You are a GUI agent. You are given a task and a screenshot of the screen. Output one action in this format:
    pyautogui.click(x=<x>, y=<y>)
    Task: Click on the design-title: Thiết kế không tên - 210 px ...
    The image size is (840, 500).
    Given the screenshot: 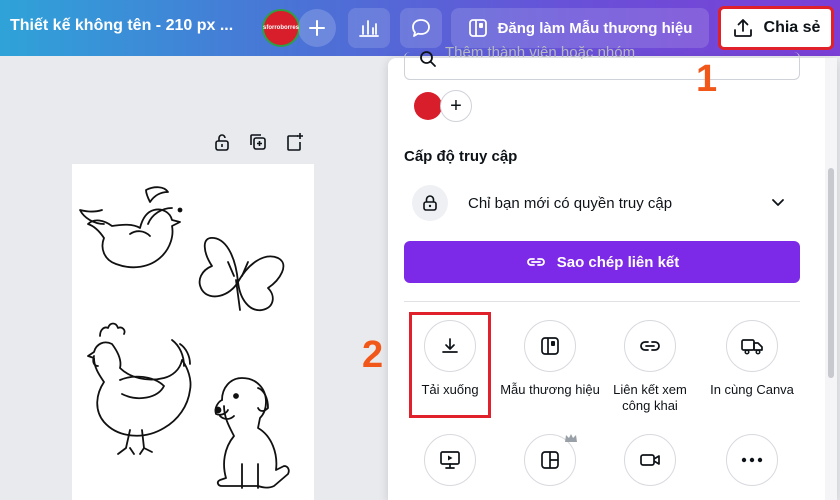 What is the action you would take?
    pyautogui.click(x=121, y=26)
    